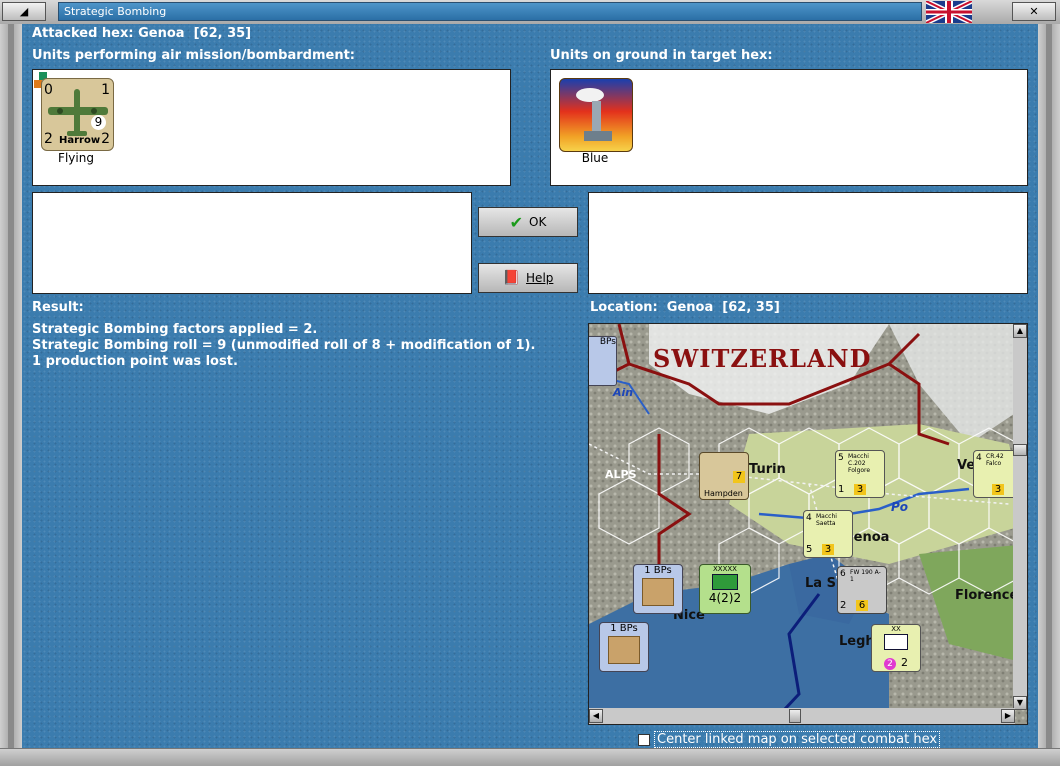 The height and width of the screenshot is (766, 1060). Describe the element at coordinates (789, 127) in the screenshot. I see `ground-units-panel: Blue` at that location.